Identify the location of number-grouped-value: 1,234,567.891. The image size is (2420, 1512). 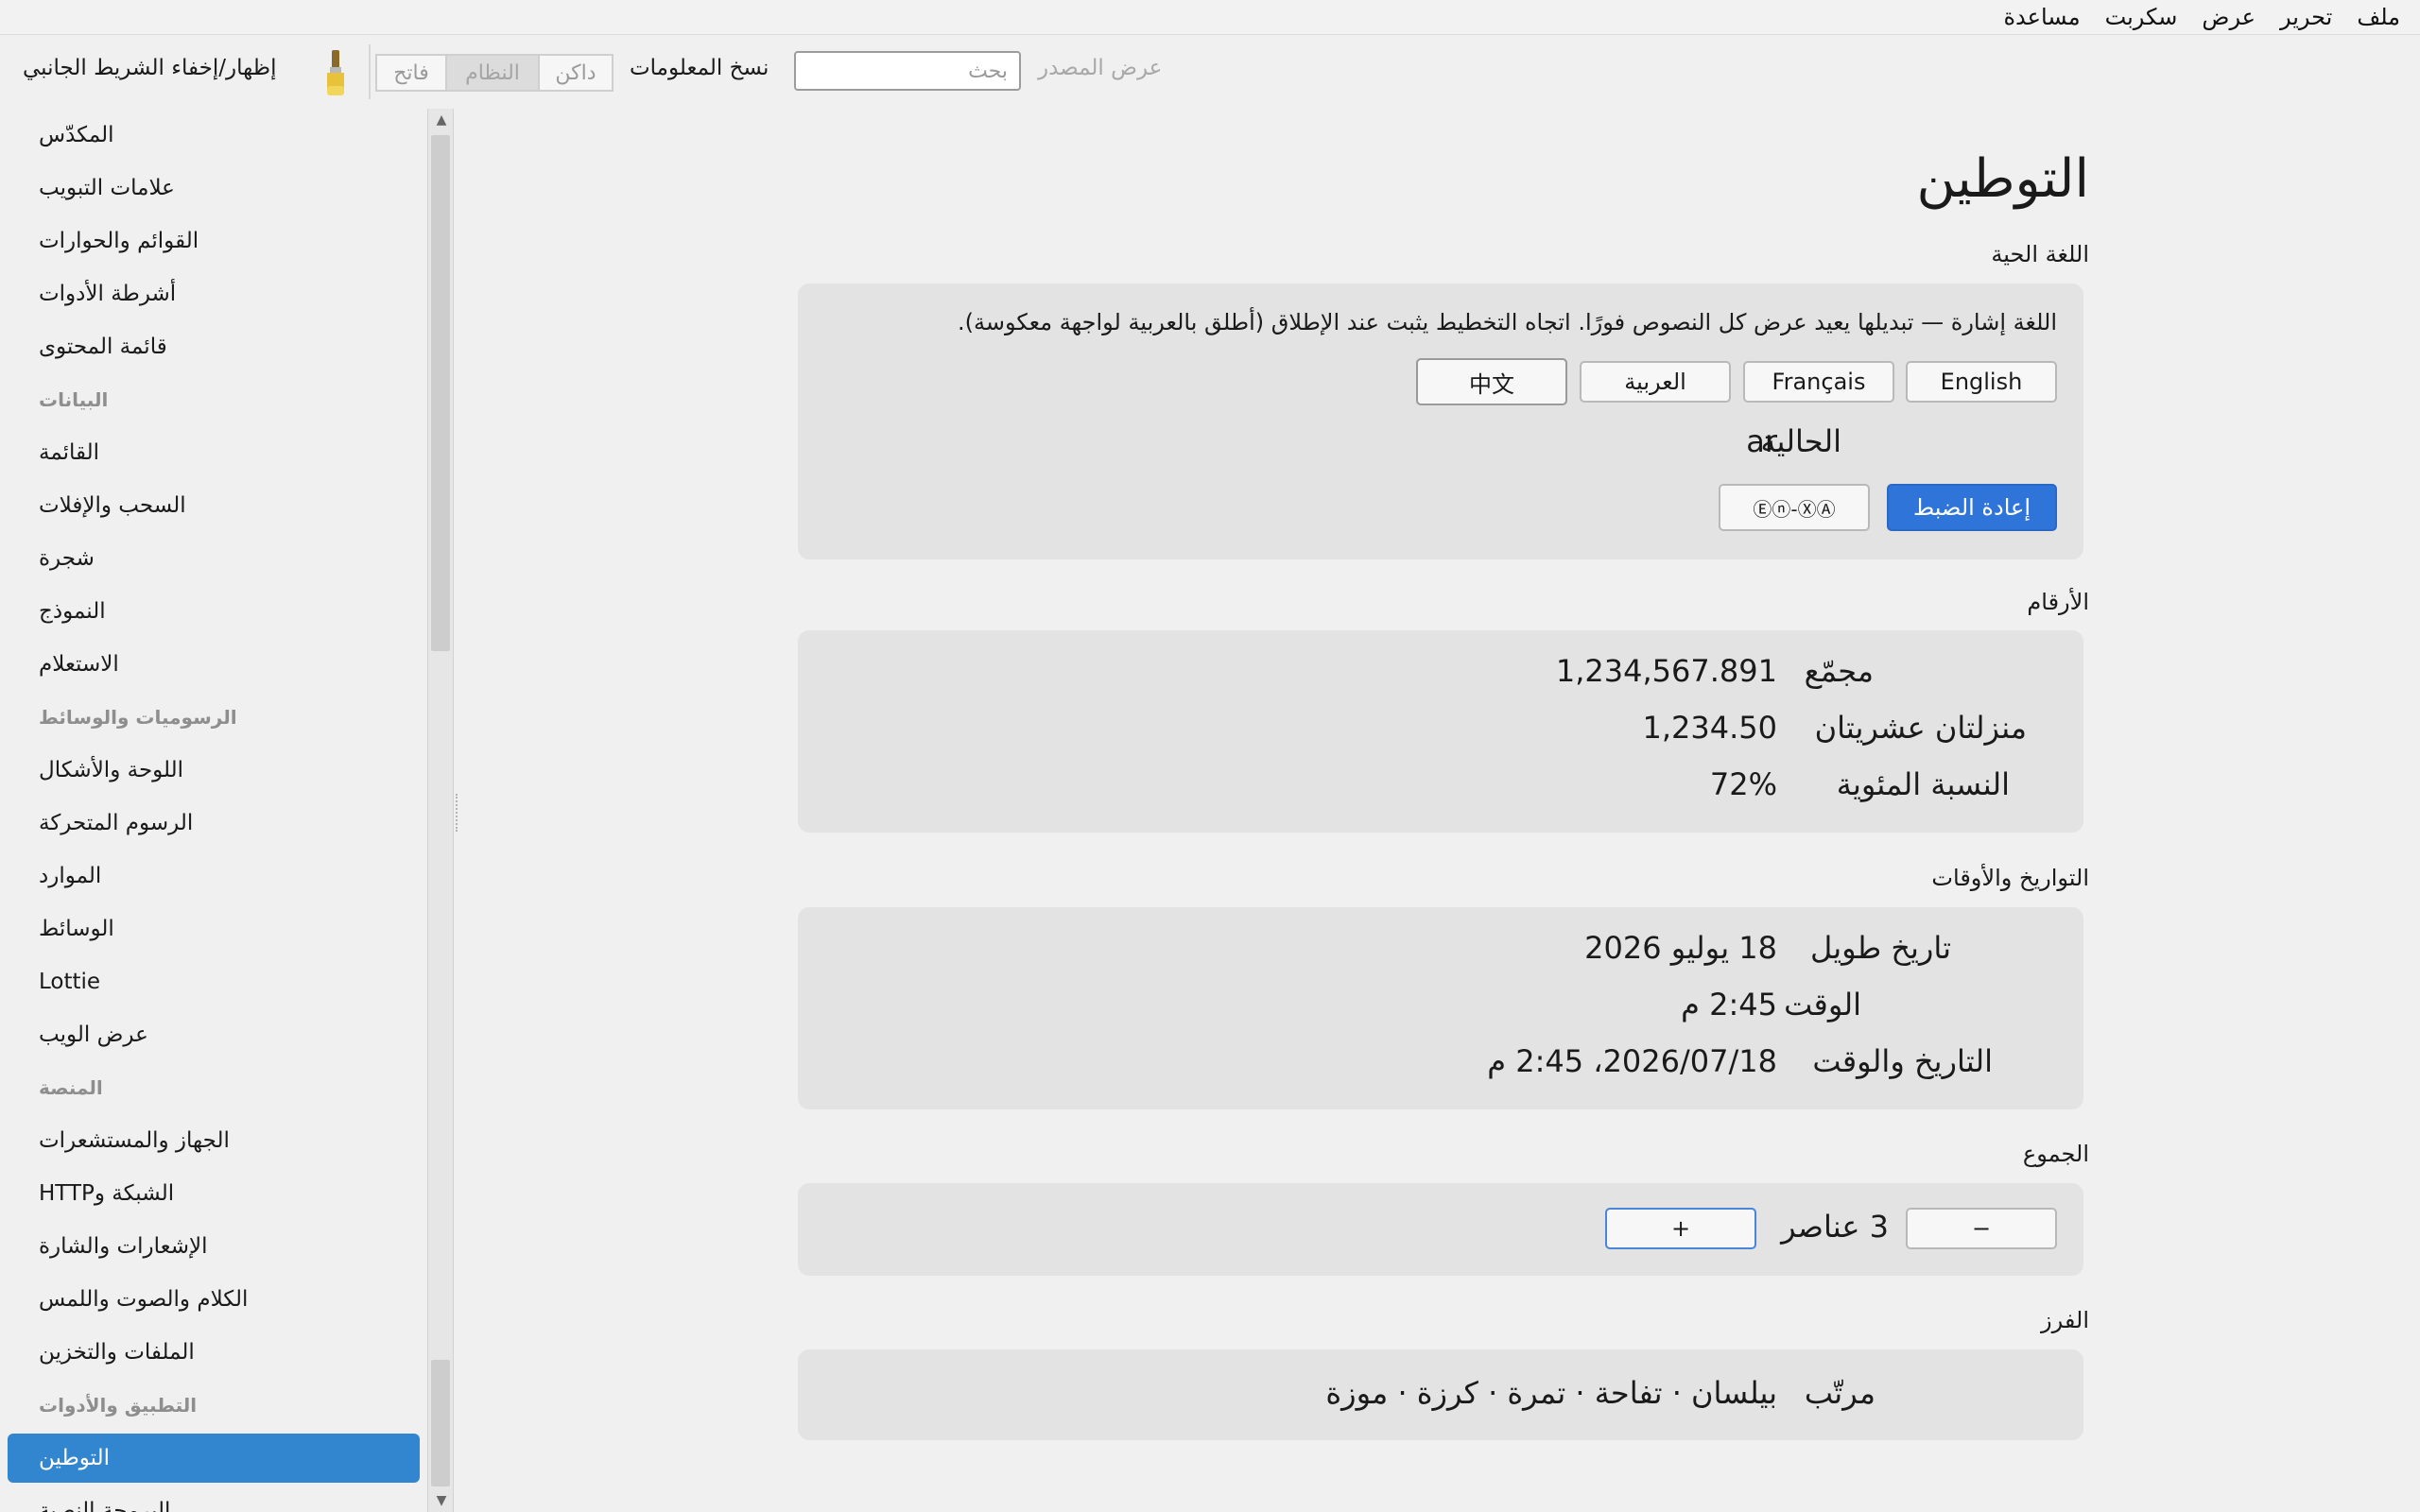
(1666, 671).